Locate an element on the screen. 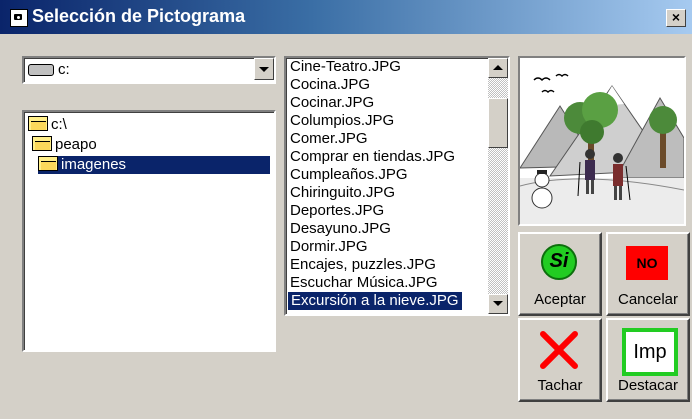  list-item: Cocina.JPG is located at coordinates (330, 85).